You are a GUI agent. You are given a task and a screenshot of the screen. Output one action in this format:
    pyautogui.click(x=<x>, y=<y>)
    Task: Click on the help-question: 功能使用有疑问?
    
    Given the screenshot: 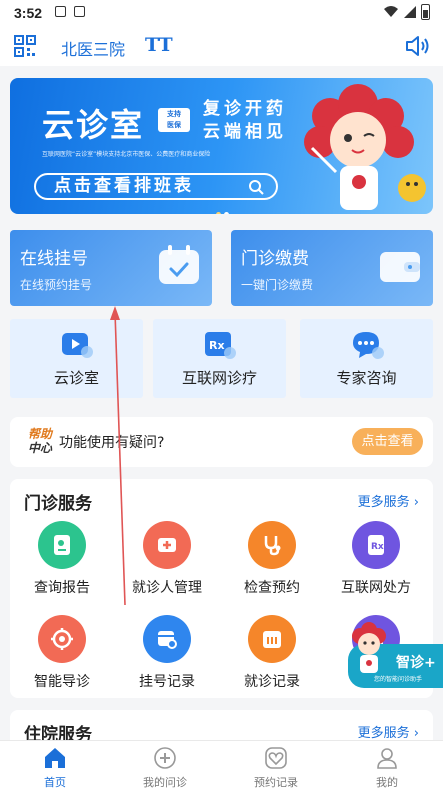 What is the action you would take?
    pyautogui.click(x=112, y=443)
    